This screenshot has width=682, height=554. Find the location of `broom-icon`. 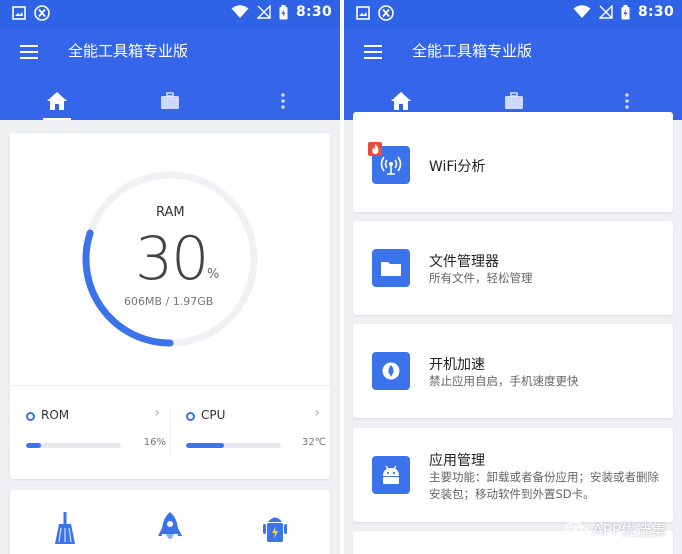

broom-icon is located at coordinates (65, 528).